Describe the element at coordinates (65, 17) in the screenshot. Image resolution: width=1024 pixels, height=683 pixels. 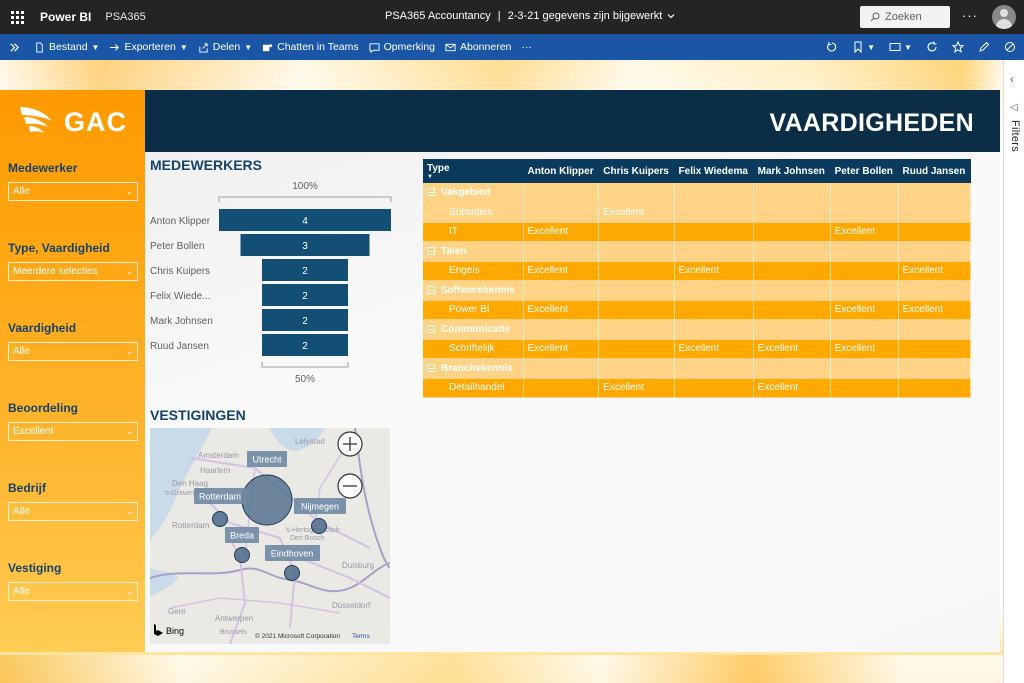
I see `app-name: Power BI` at that location.